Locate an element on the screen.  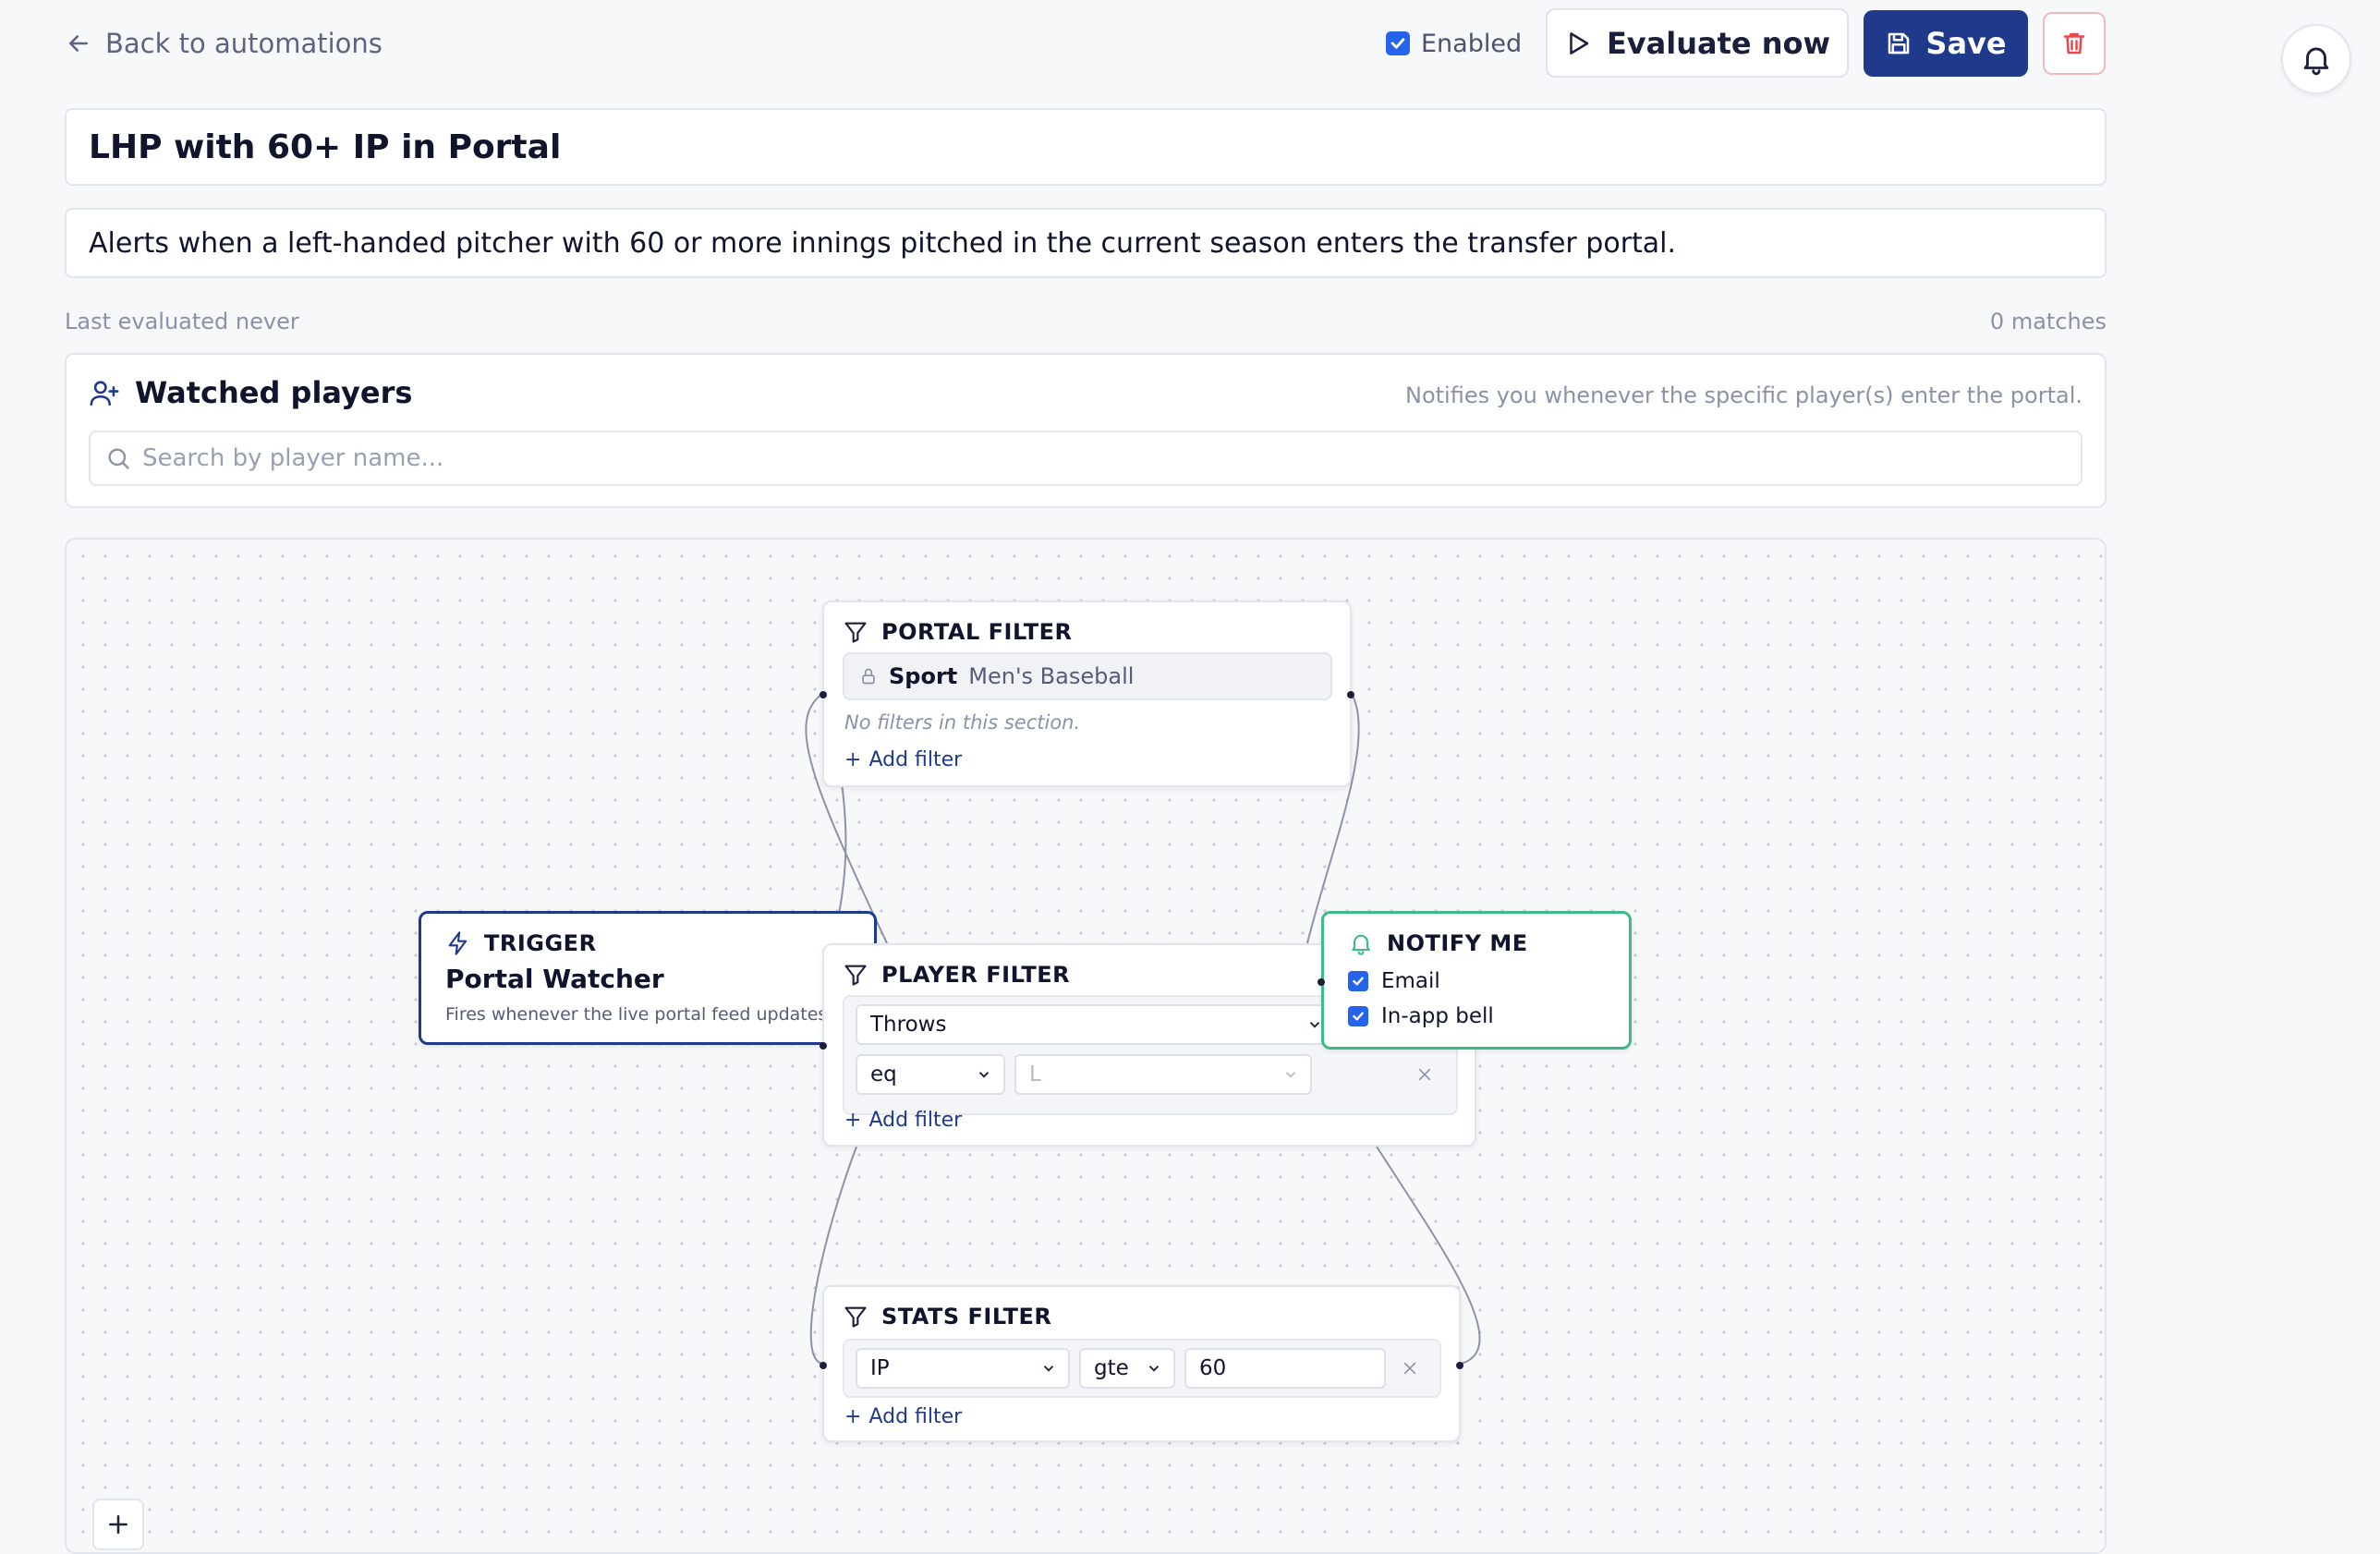
zoom-in-button is located at coordinates (118, 1524).